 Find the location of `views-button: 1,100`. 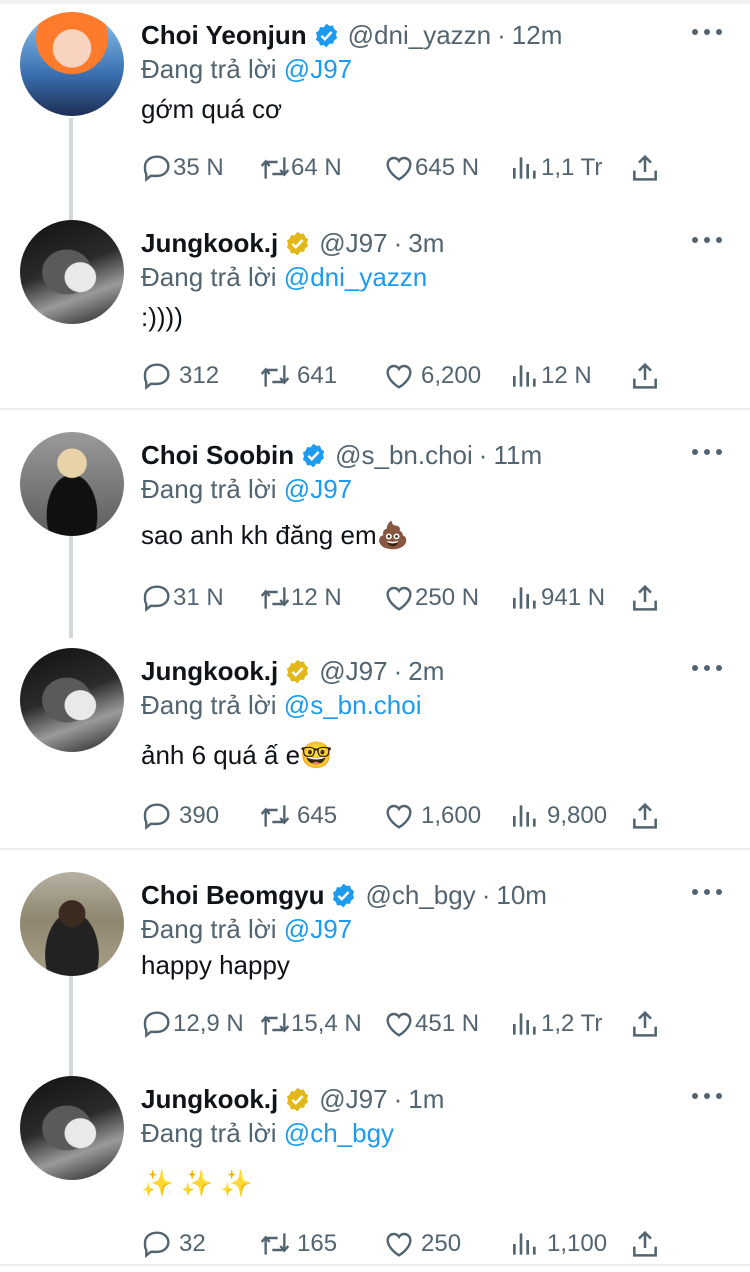

views-button: 1,100 is located at coordinates (558, 1244).